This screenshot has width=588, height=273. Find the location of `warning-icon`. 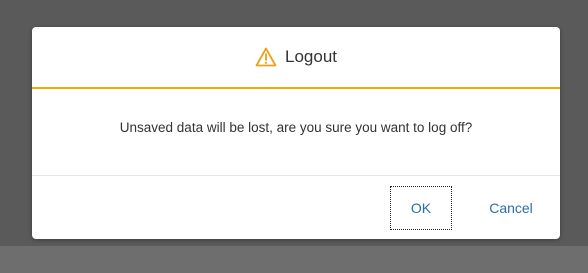

warning-icon is located at coordinates (266, 57).